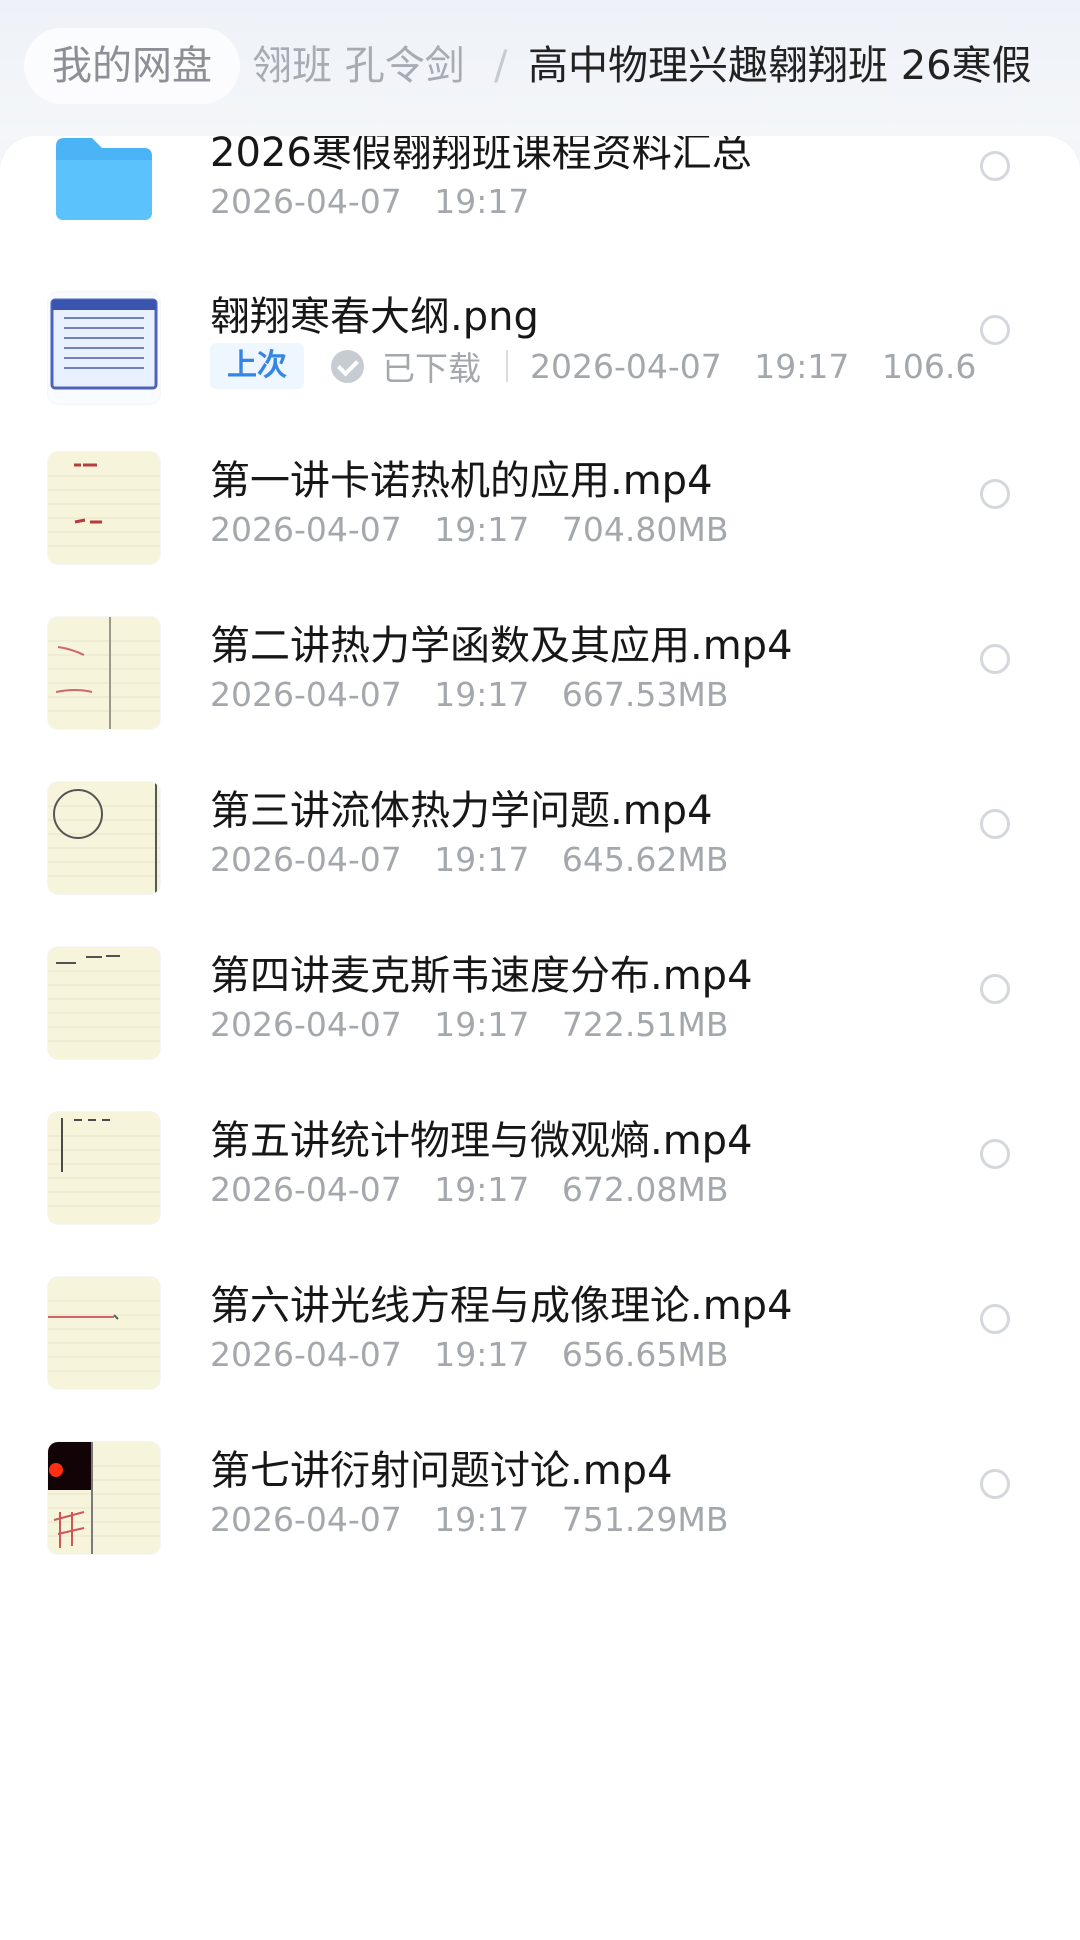  I want to click on file-name: 第六讲光线方程与成像理论.mp4, so click(501, 1306).